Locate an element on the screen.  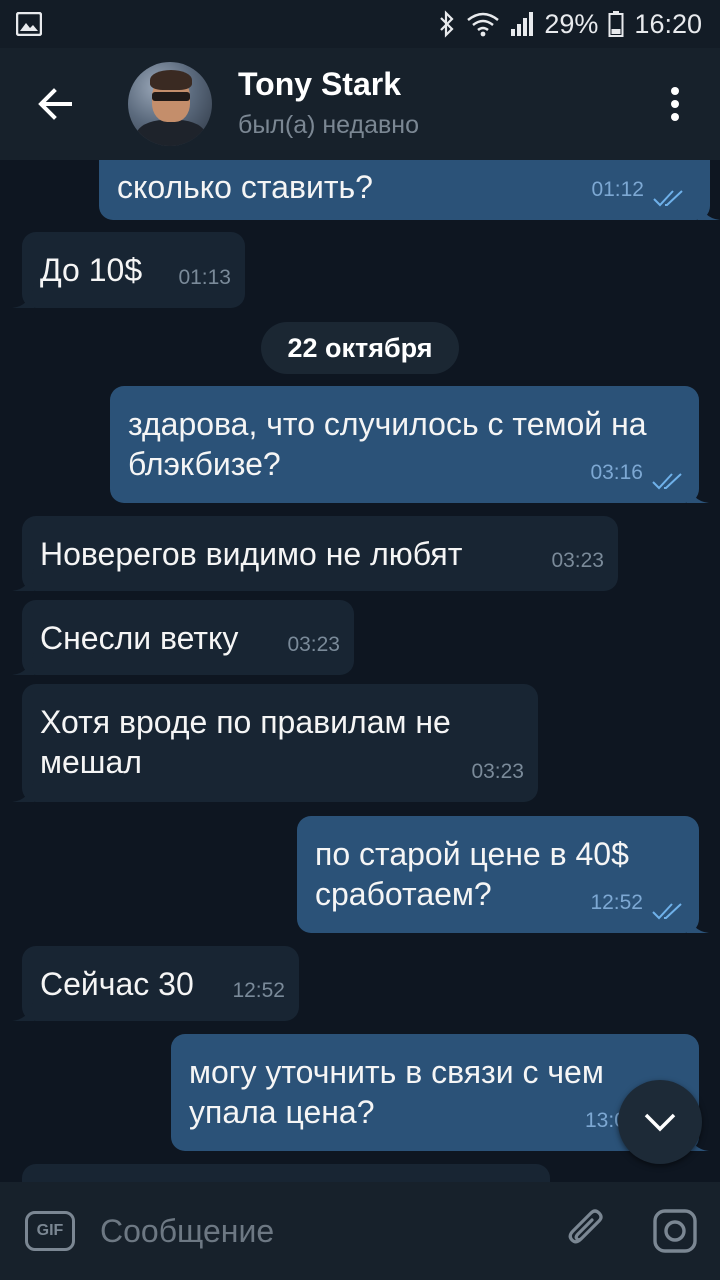
clock: 16:20 is located at coordinates (668, 23).